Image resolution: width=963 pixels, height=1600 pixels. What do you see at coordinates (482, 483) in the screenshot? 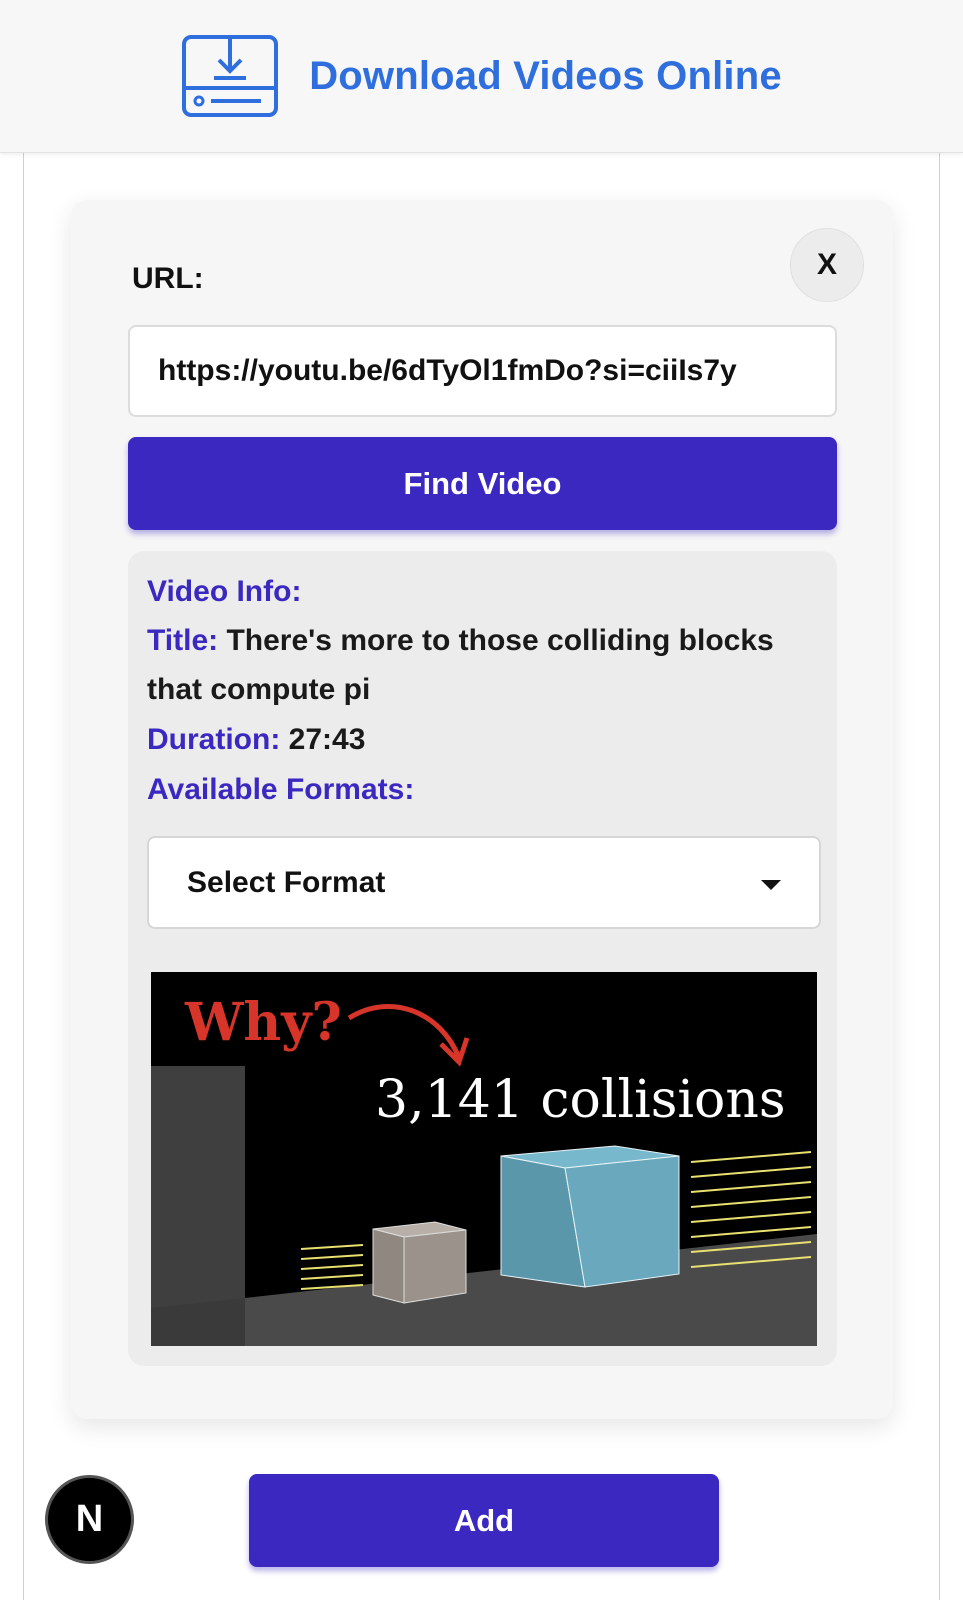
I see `find-video-button: Find Video` at bounding box center [482, 483].